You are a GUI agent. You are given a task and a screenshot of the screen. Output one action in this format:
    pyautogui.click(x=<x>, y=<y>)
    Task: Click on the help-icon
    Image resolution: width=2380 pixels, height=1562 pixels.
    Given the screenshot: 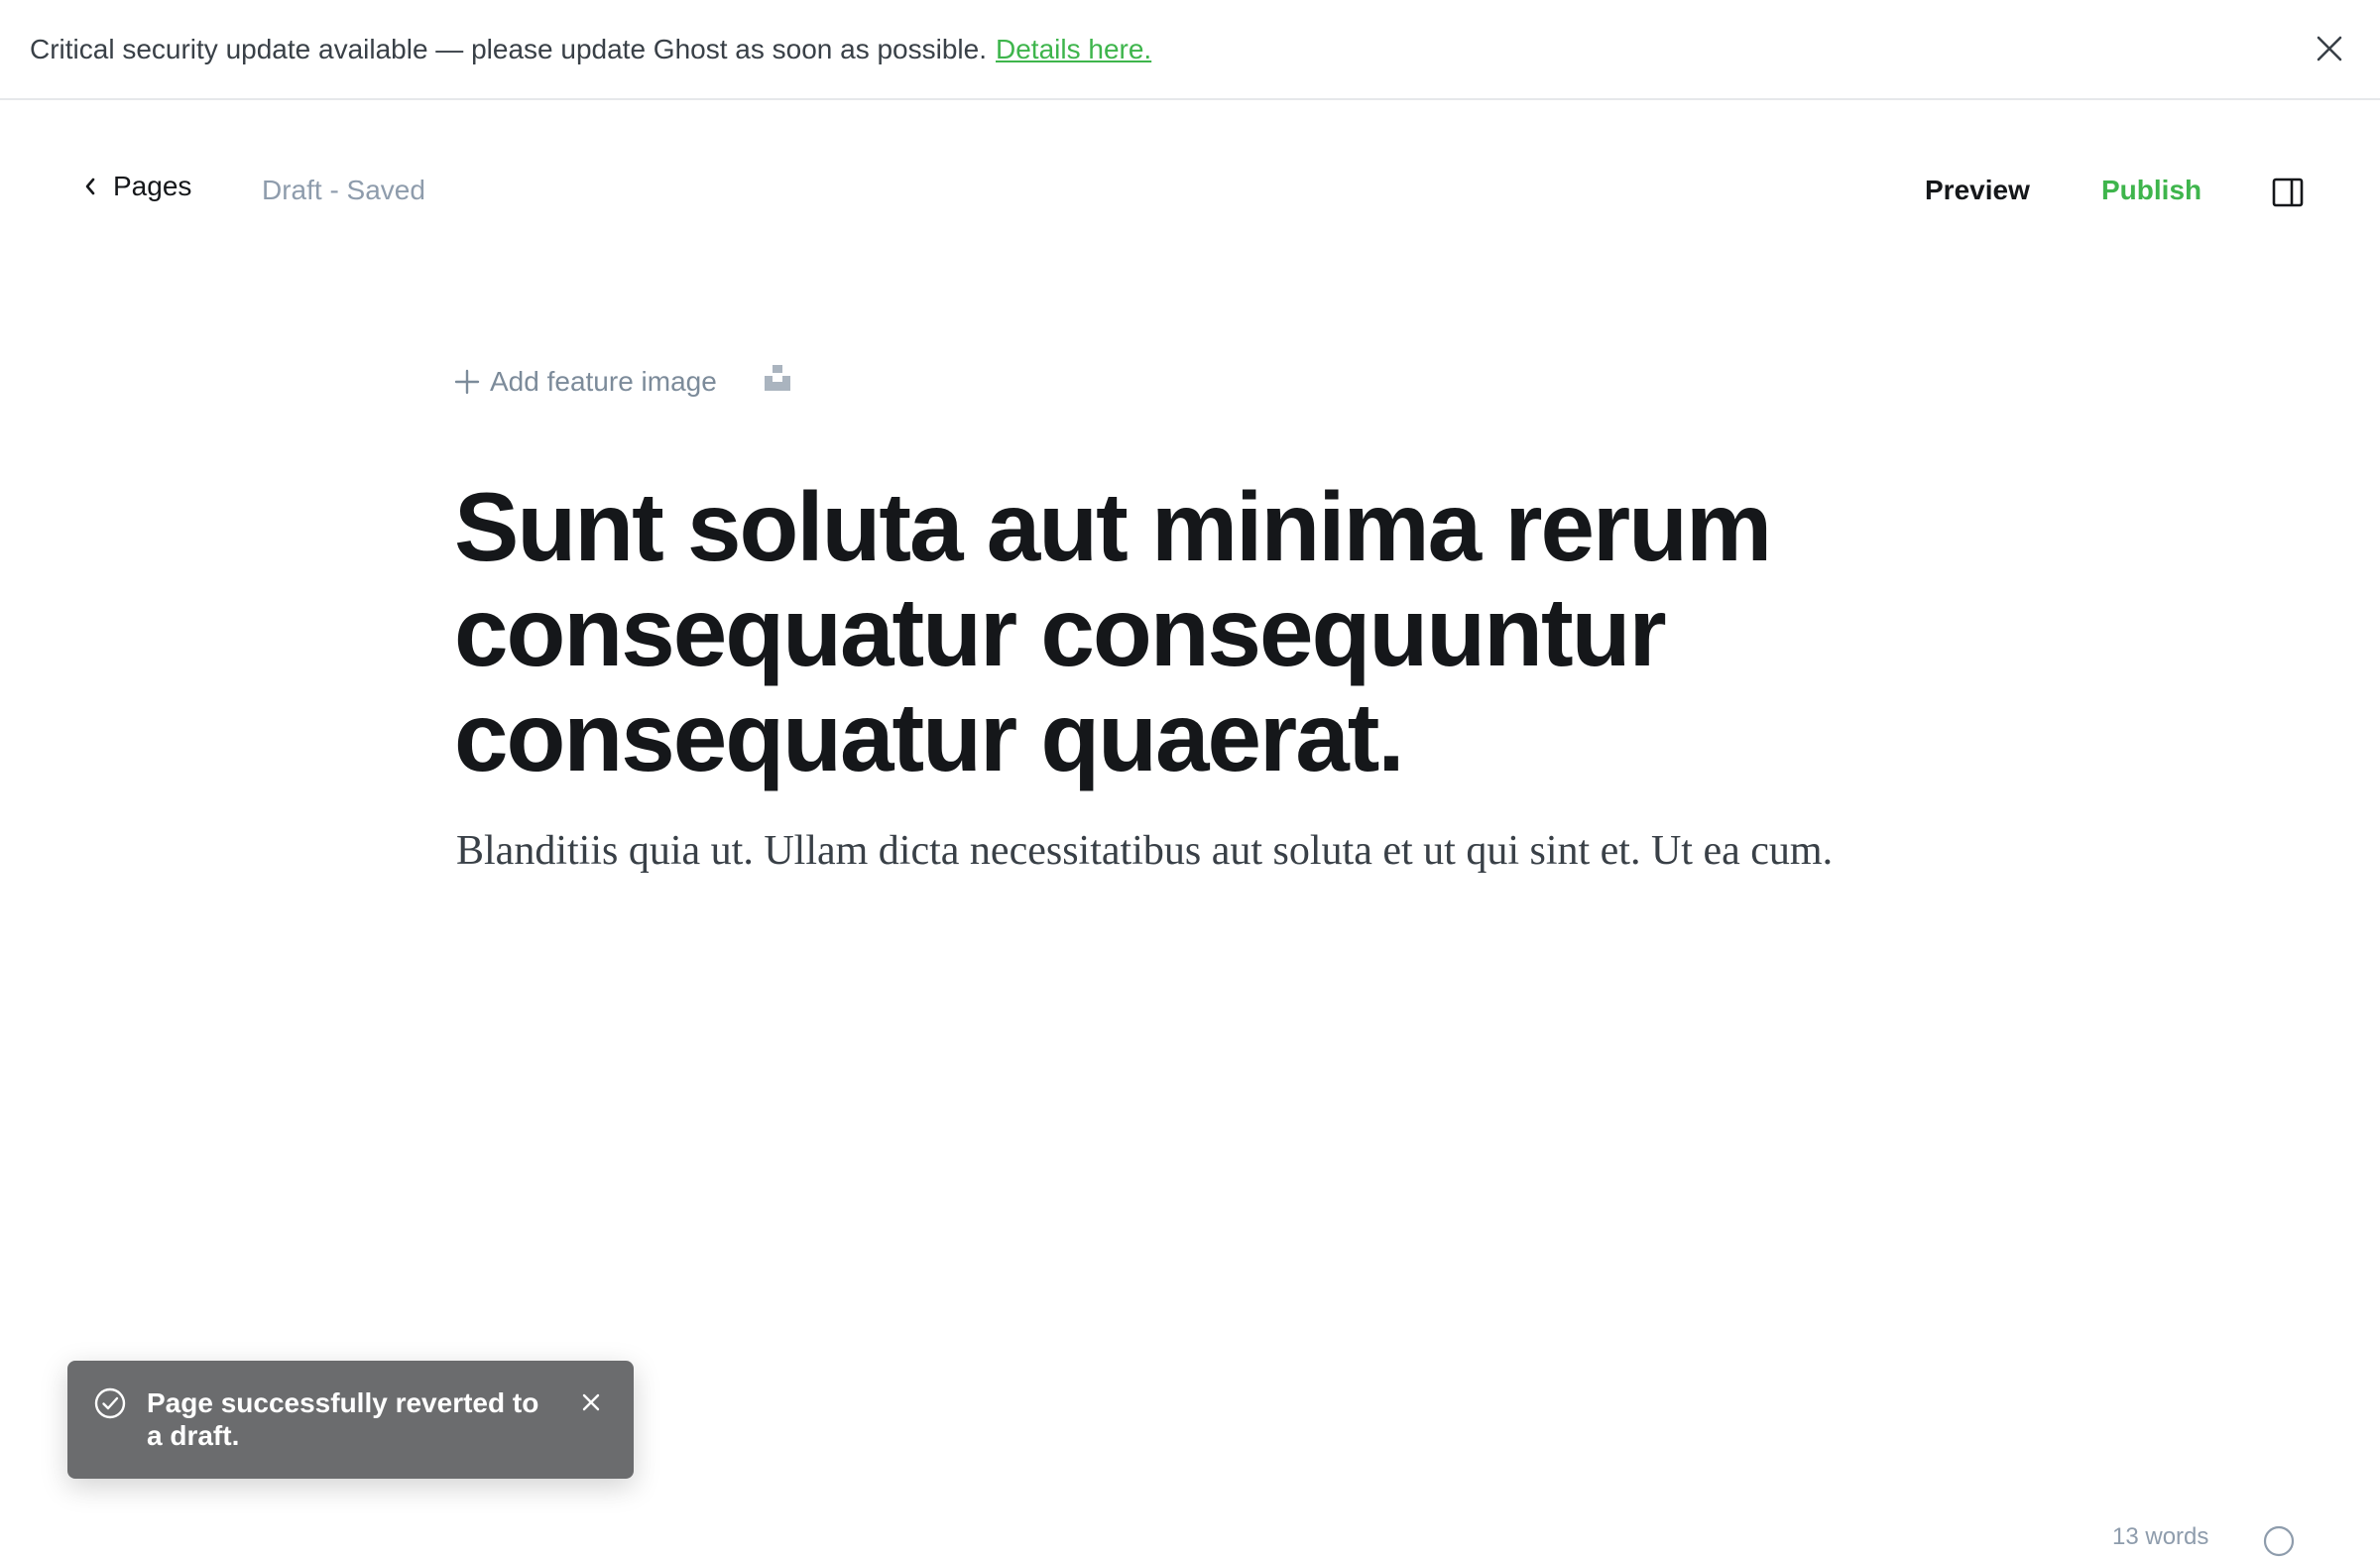 What is the action you would take?
    pyautogui.click(x=2279, y=1541)
    